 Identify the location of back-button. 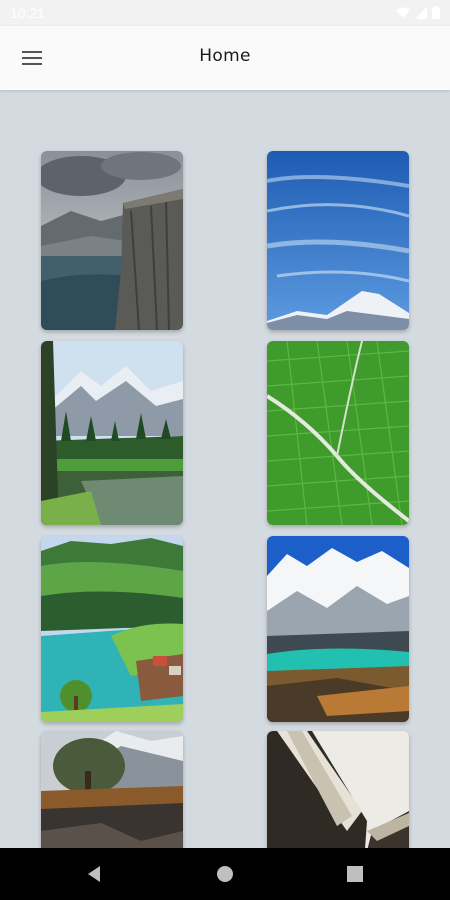
(94, 874).